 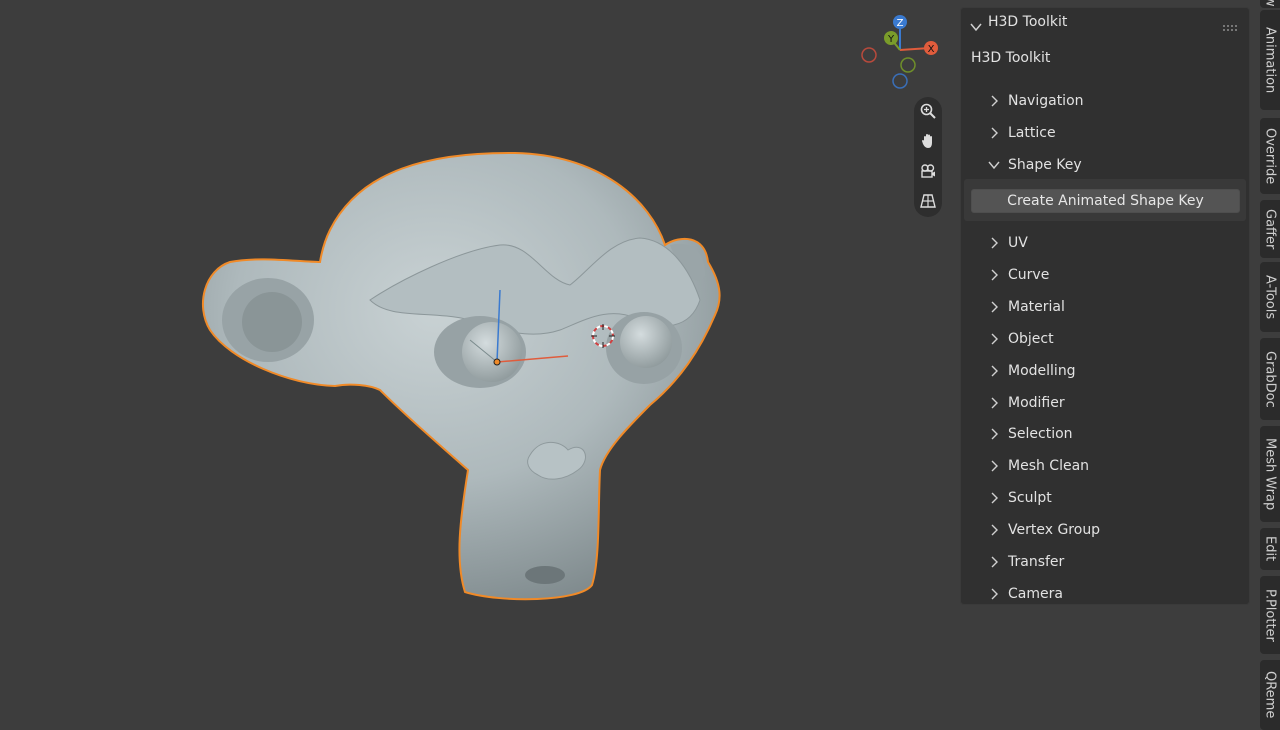 I want to click on zoom-icon, so click(x=928, y=111).